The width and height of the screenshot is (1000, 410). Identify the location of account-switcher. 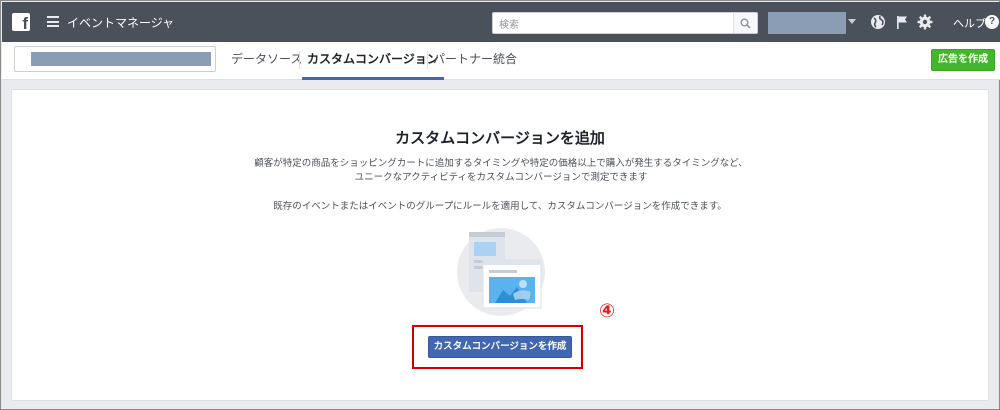
(807, 23).